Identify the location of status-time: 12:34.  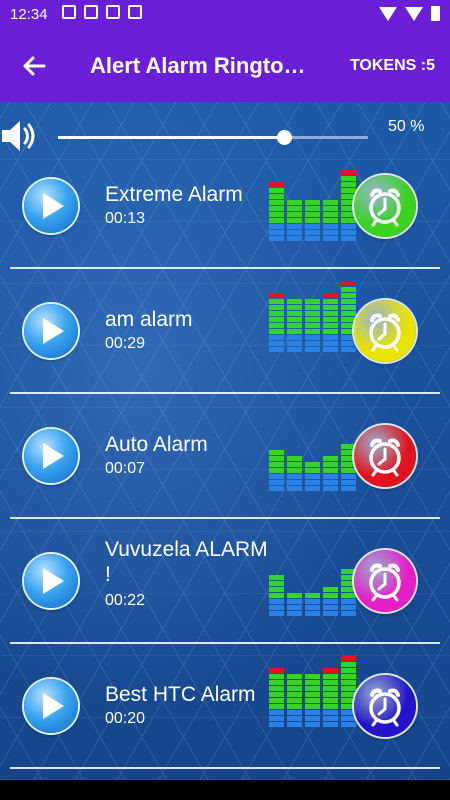
(29, 14).